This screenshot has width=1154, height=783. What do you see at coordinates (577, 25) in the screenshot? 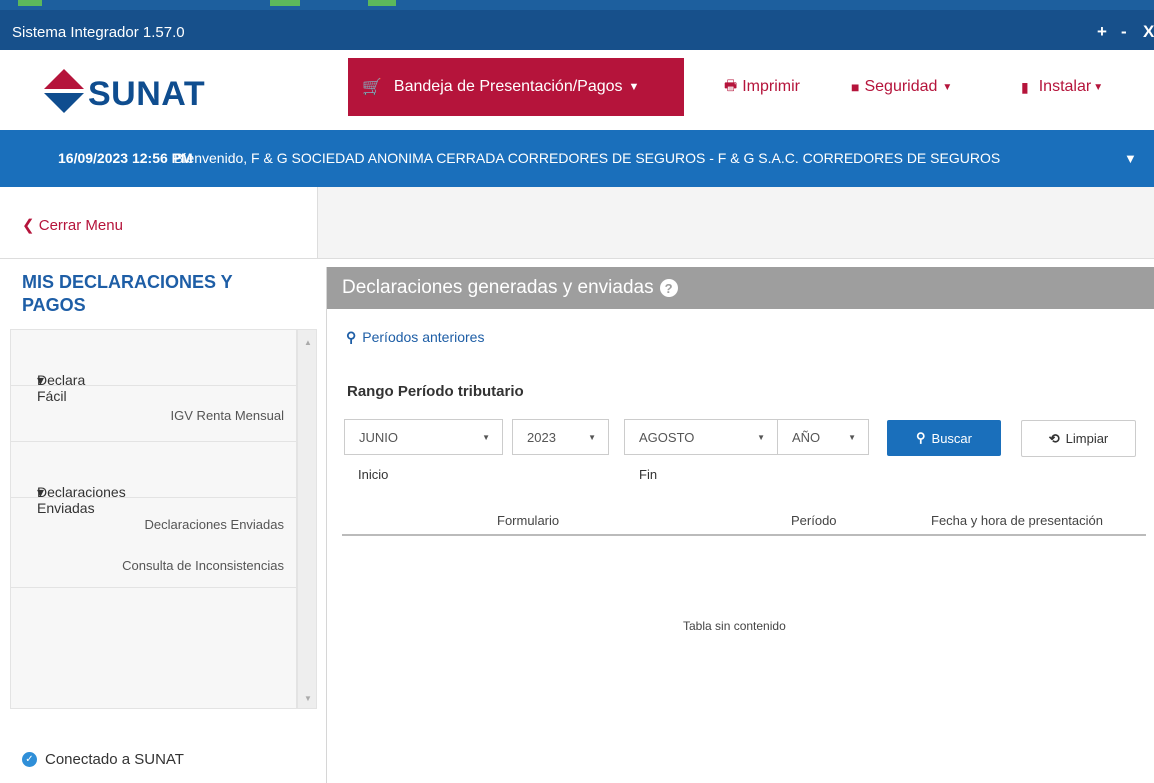
I see `window-titlebar: Sistema Integrador 1.57.0 + - X` at bounding box center [577, 25].